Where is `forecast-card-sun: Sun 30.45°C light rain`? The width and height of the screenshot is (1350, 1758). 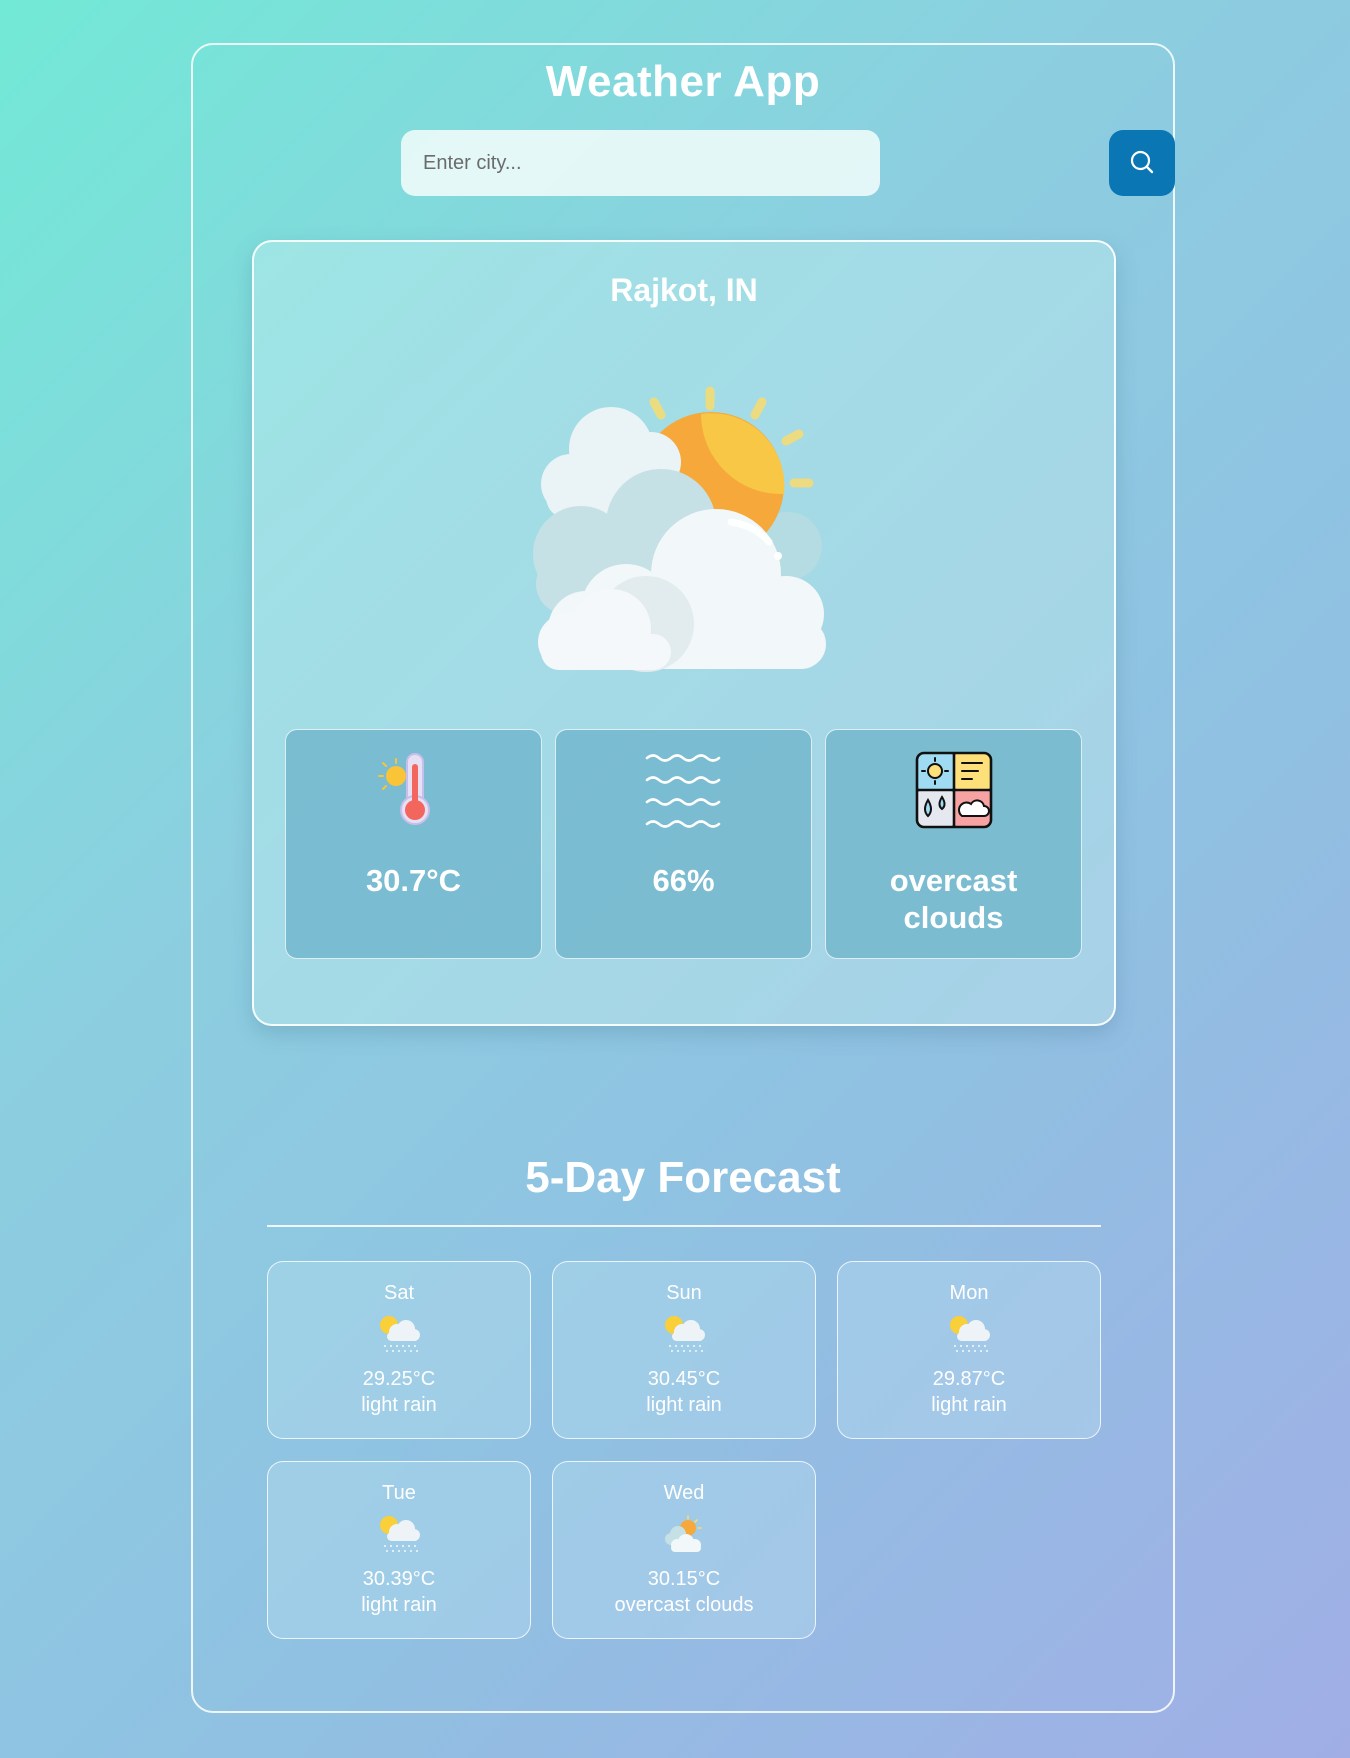 forecast-card-sun: Sun 30.45°C light rain is located at coordinates (684, 1350).